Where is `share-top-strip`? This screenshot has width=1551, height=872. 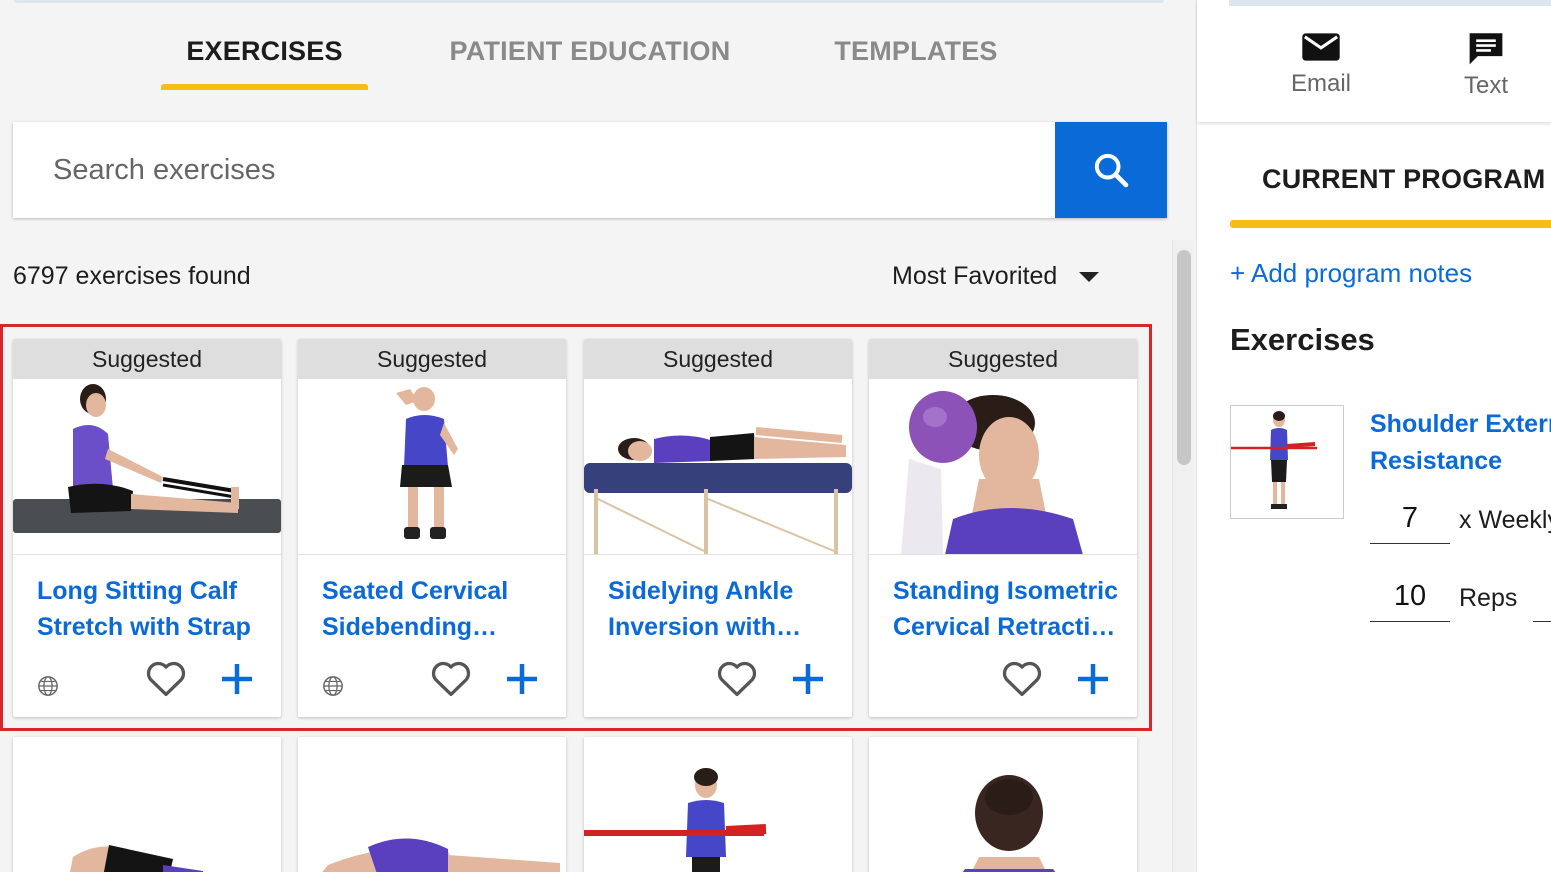
share-top-strip is located at coordinates (1390, 3).